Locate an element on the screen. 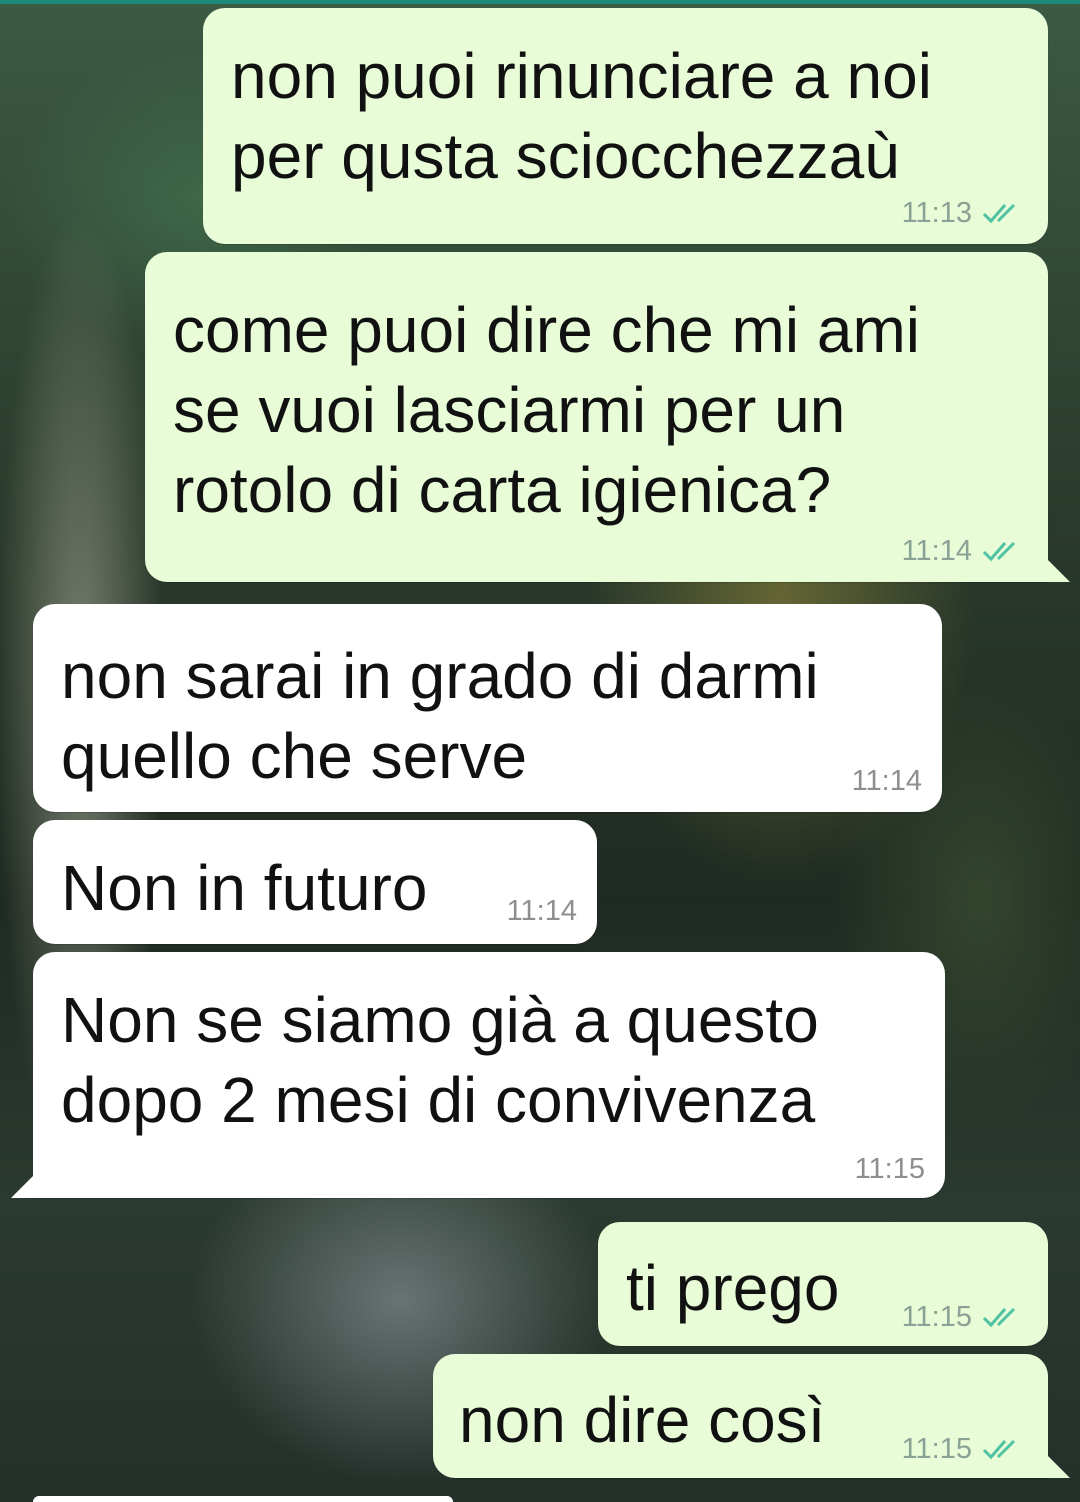  message-text: Non in futuro is located at coordinates (244, 888).